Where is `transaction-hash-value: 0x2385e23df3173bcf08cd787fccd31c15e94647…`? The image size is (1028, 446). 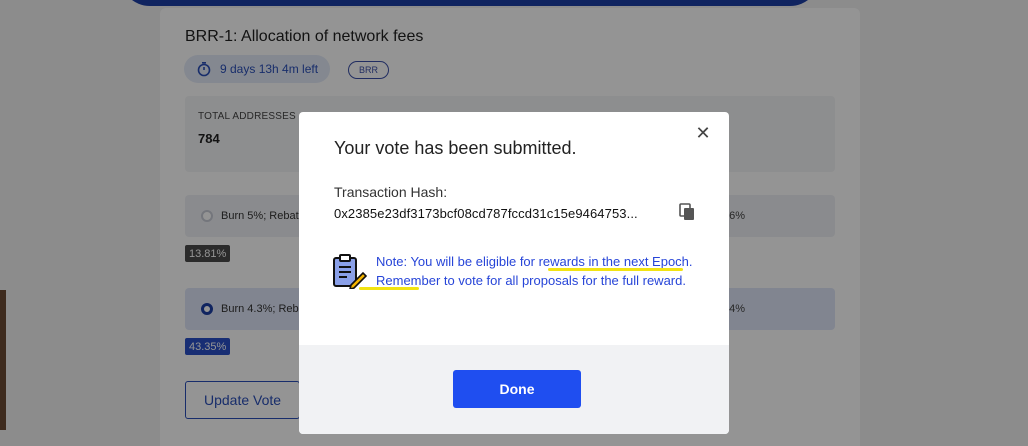 transaction-hash-value: 0x2385e23df3173bcf08cd787fccd31c15e94647… is located at coordinates (486, 213).